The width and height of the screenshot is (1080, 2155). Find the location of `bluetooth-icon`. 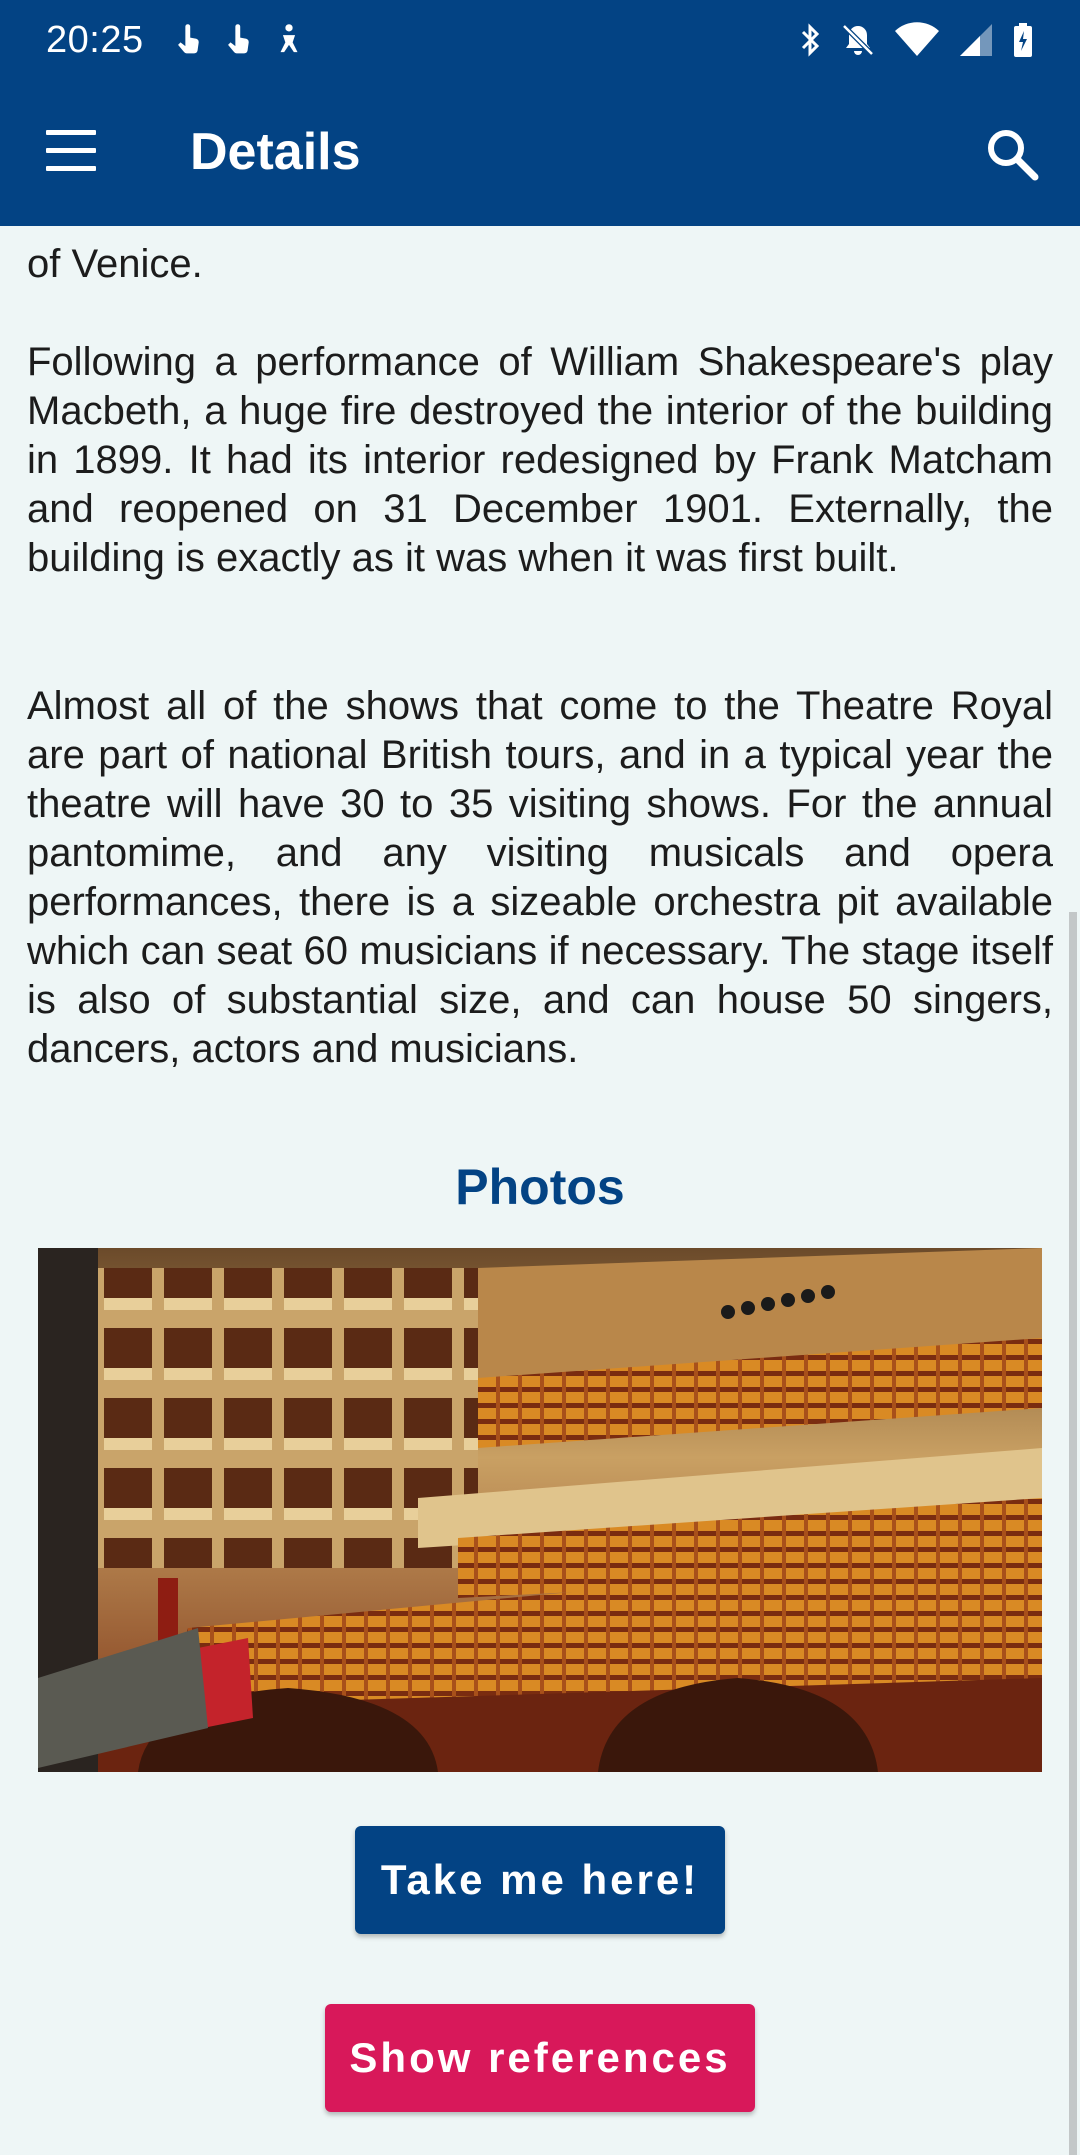

bluetooth-icon is located at coordinates (810, 40).